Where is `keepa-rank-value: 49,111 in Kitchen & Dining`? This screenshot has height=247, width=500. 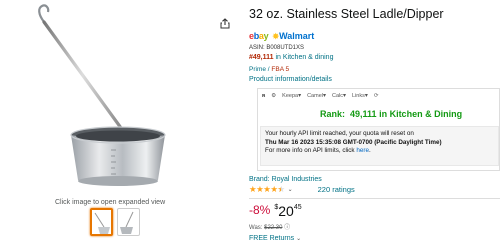 keepa-rank-value: 49,111 in Kitchen & Dining is located at coordinates (406, 114).